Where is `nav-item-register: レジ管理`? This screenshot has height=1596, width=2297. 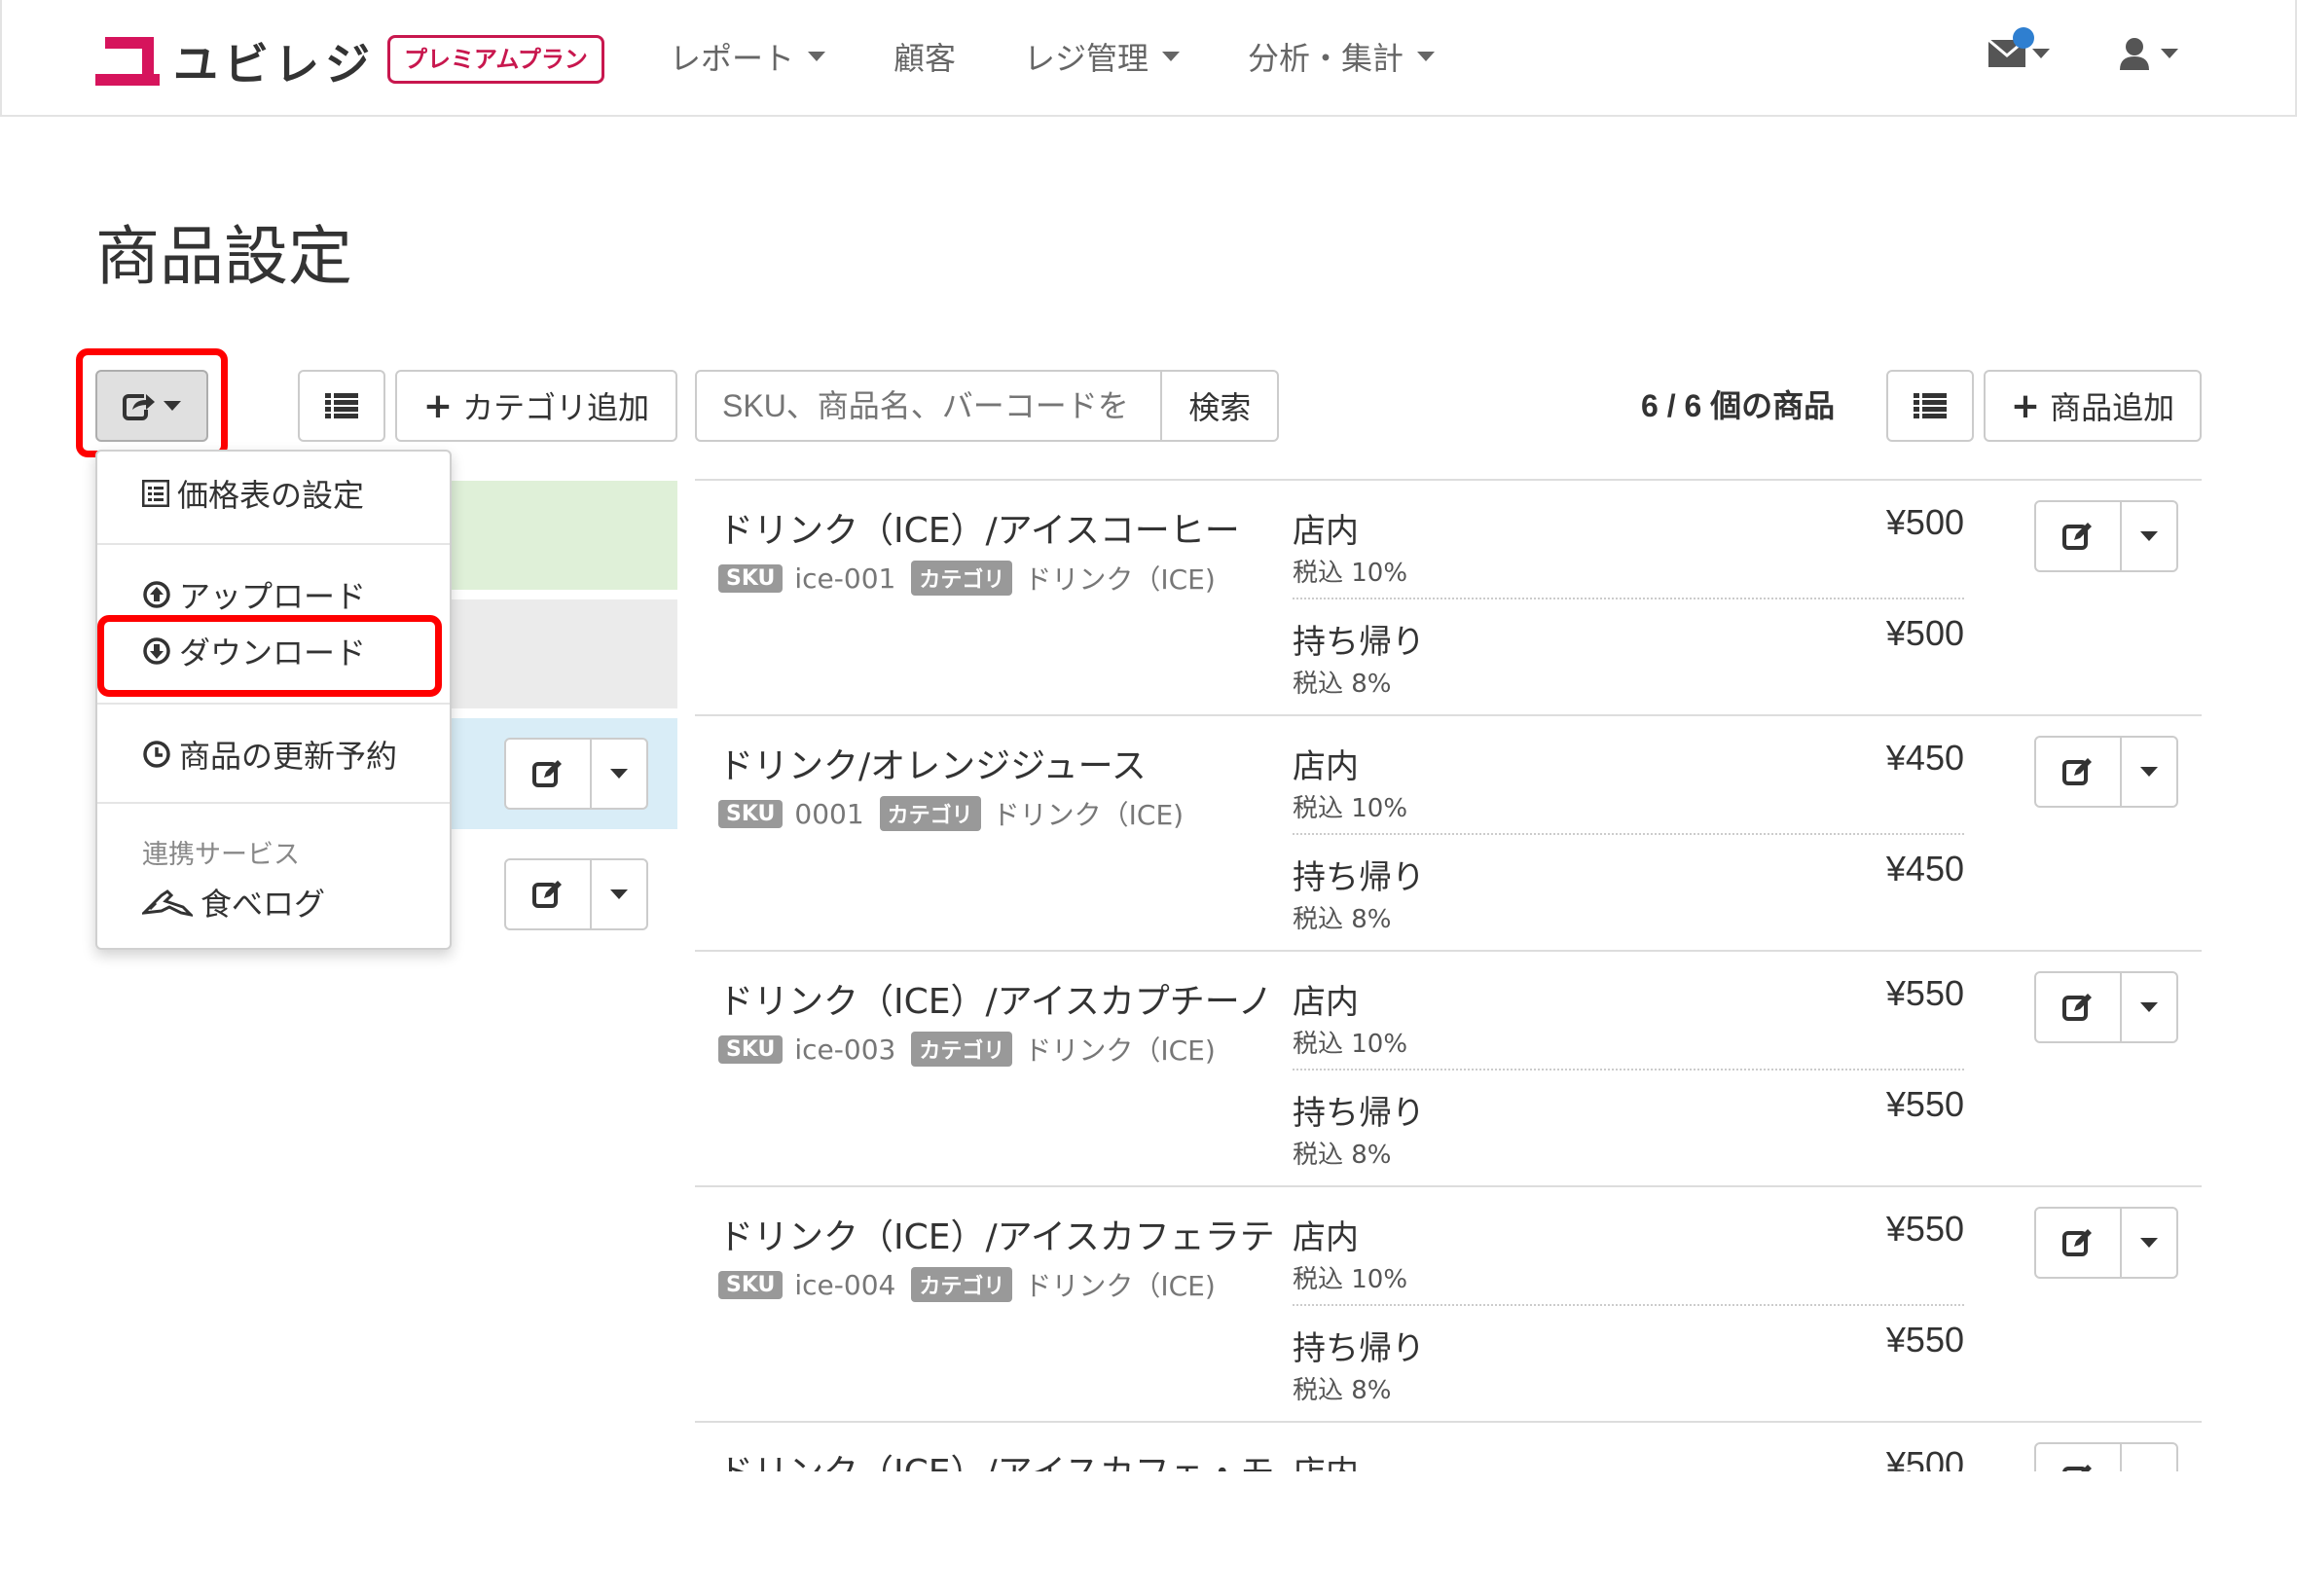
nav-item-register: レジ管理 is located at coordinates (1102, 56).